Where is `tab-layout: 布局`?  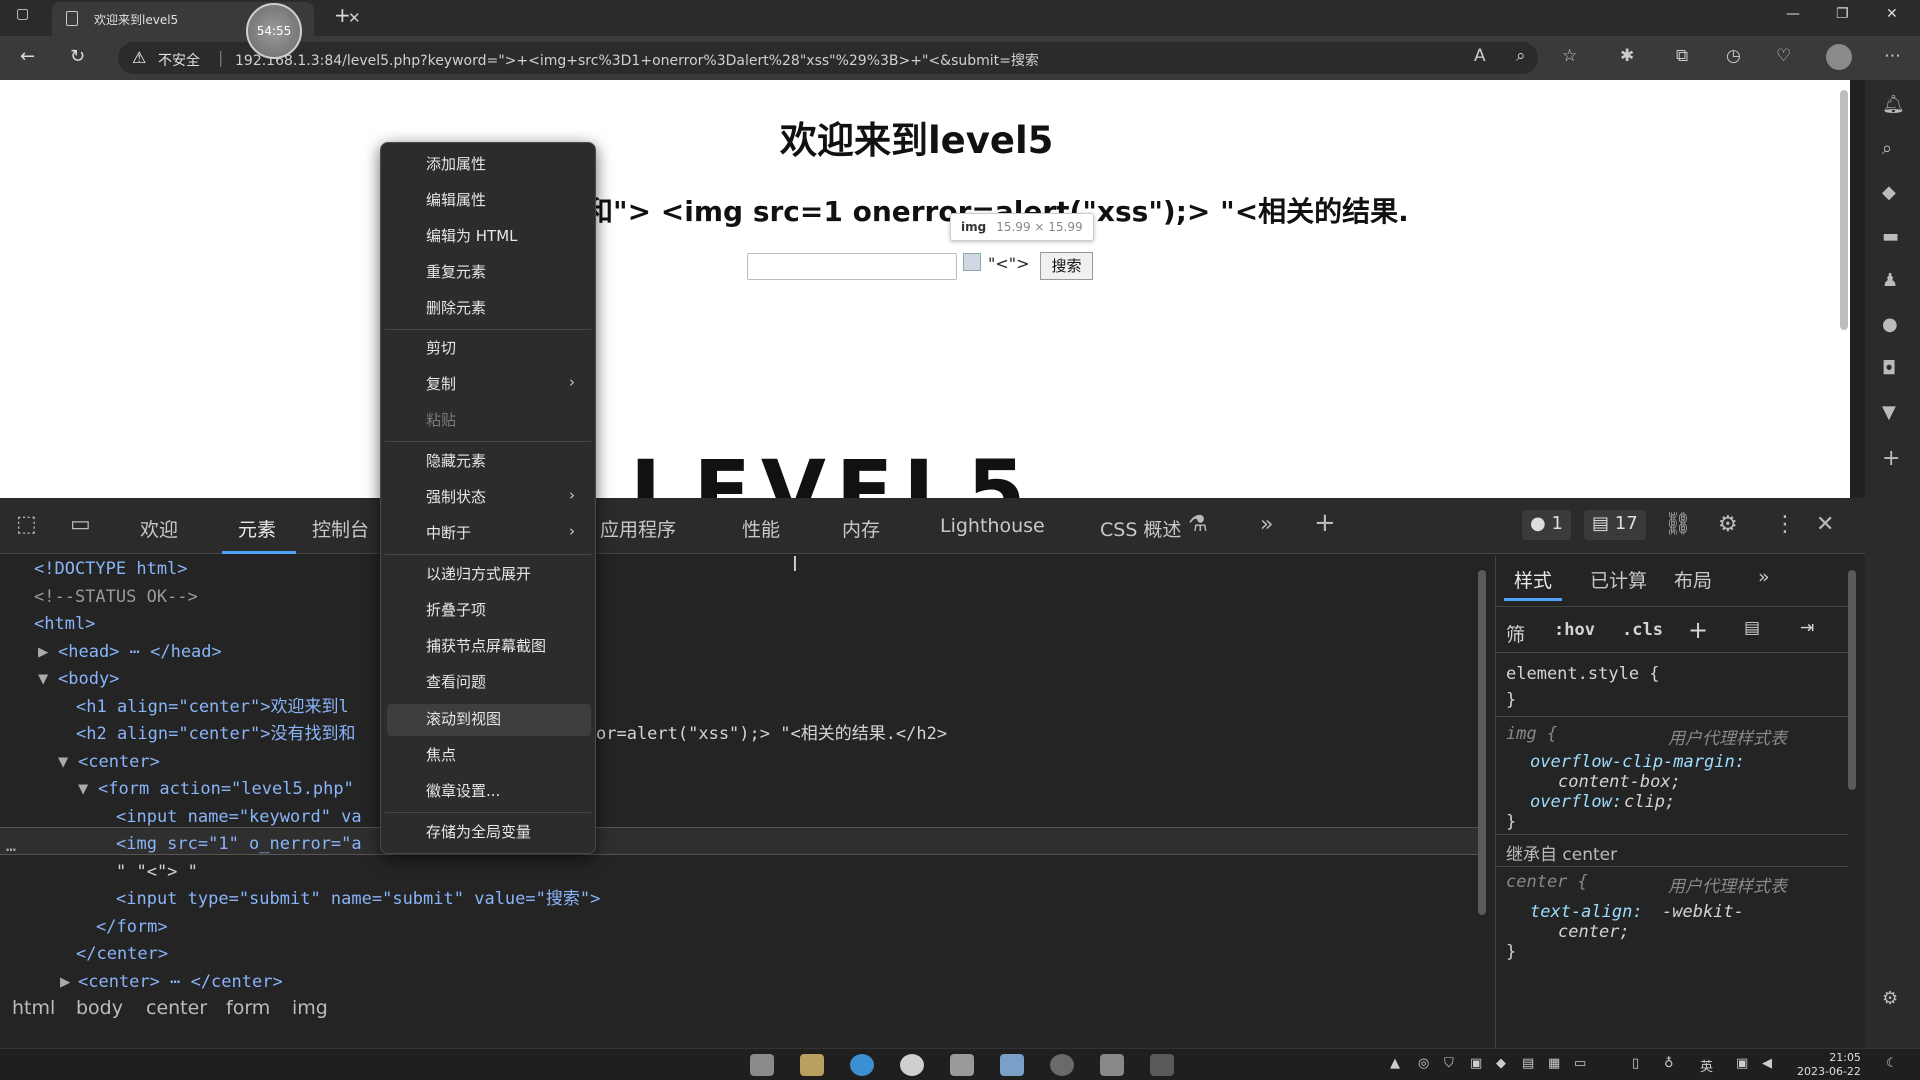
tab-layout: 布局 is located at coordinates (1693, 579).